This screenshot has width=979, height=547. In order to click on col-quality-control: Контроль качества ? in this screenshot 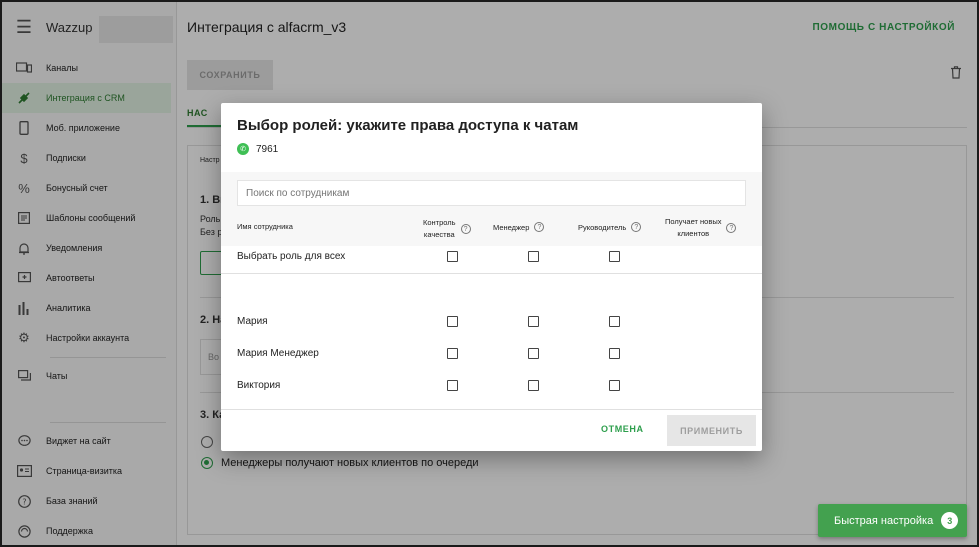, I will do `click(447, 229)`.